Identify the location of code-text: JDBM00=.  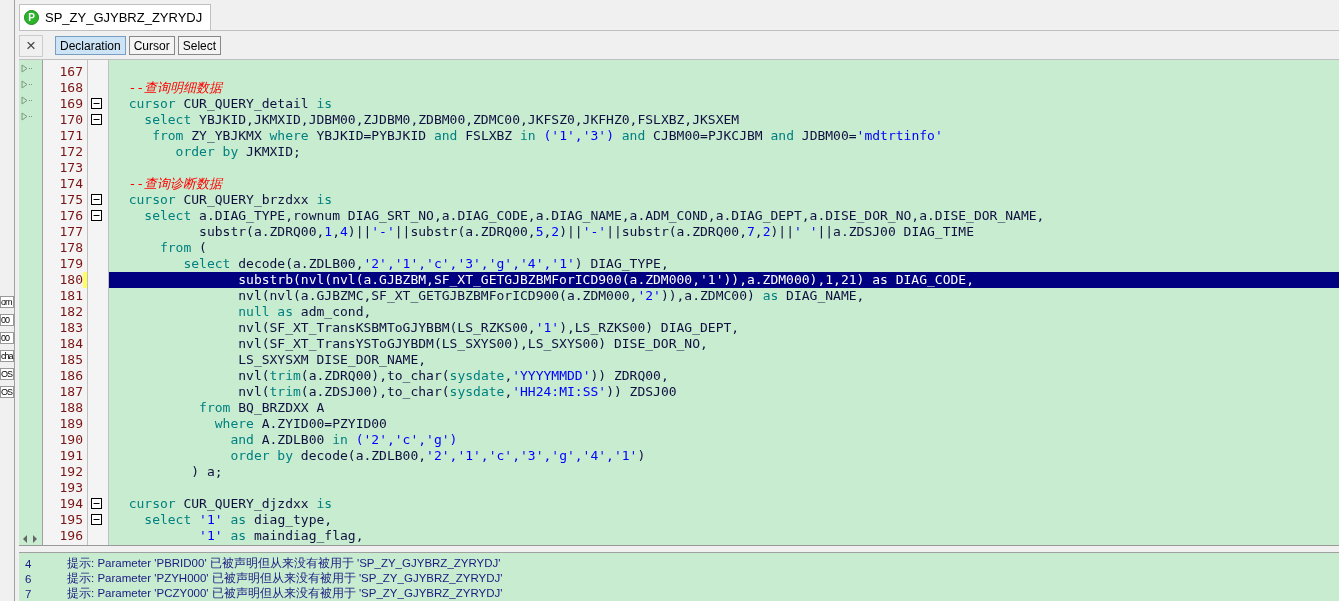
(828, 135).